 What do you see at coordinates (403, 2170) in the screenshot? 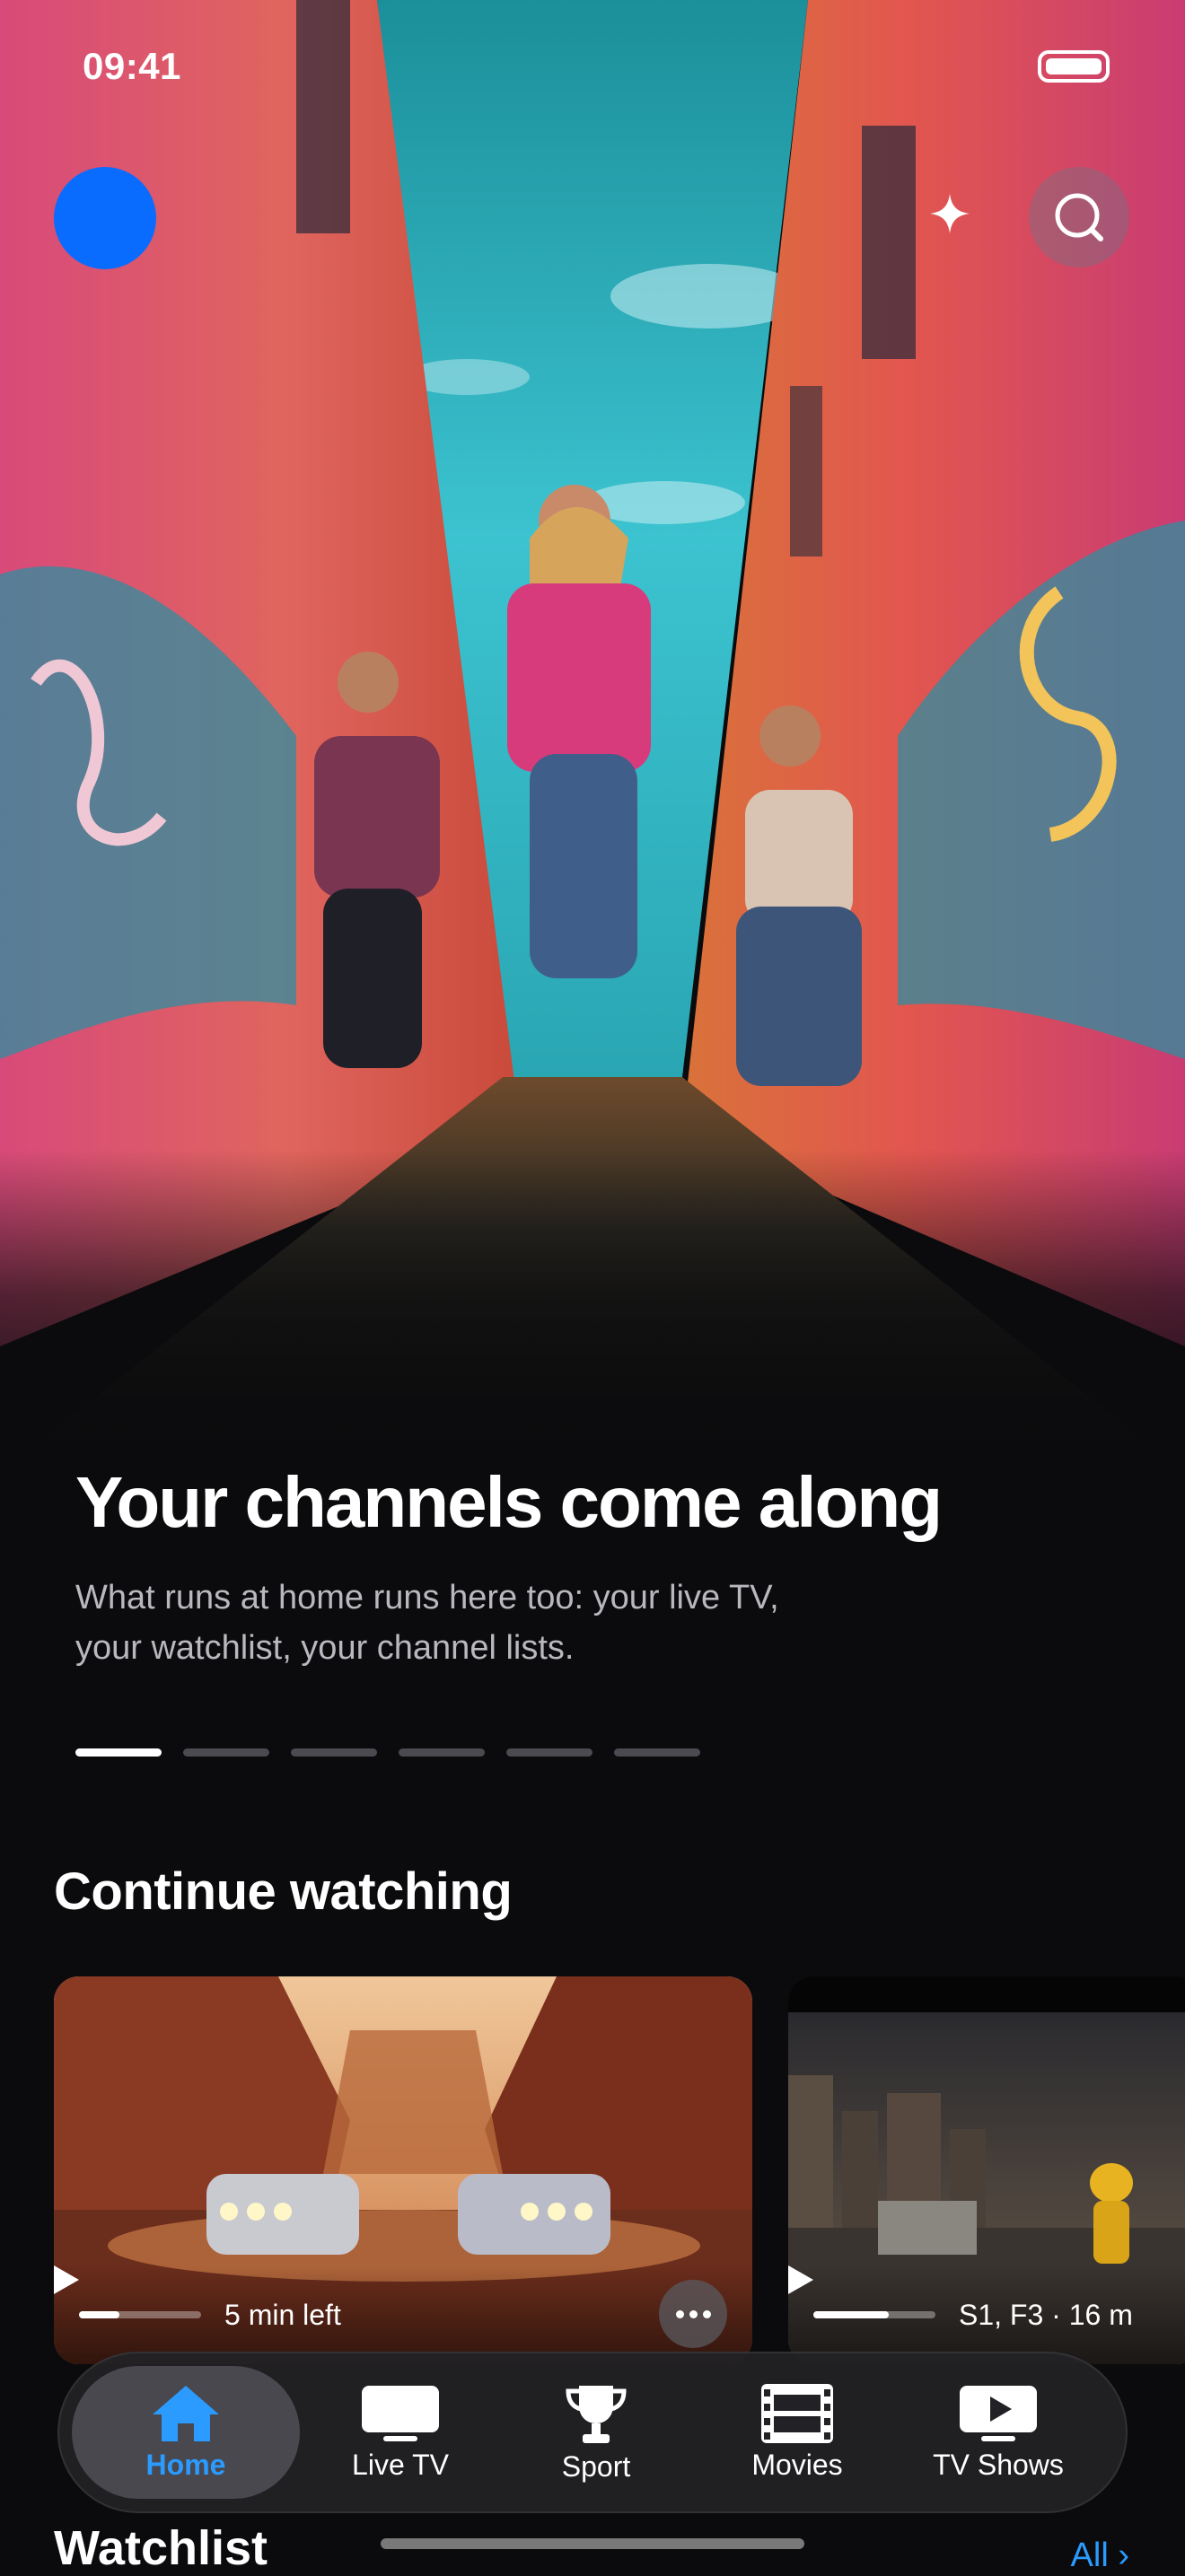
I see `continue-watching-card: 5 min left` at bounding box center [403, 2170].